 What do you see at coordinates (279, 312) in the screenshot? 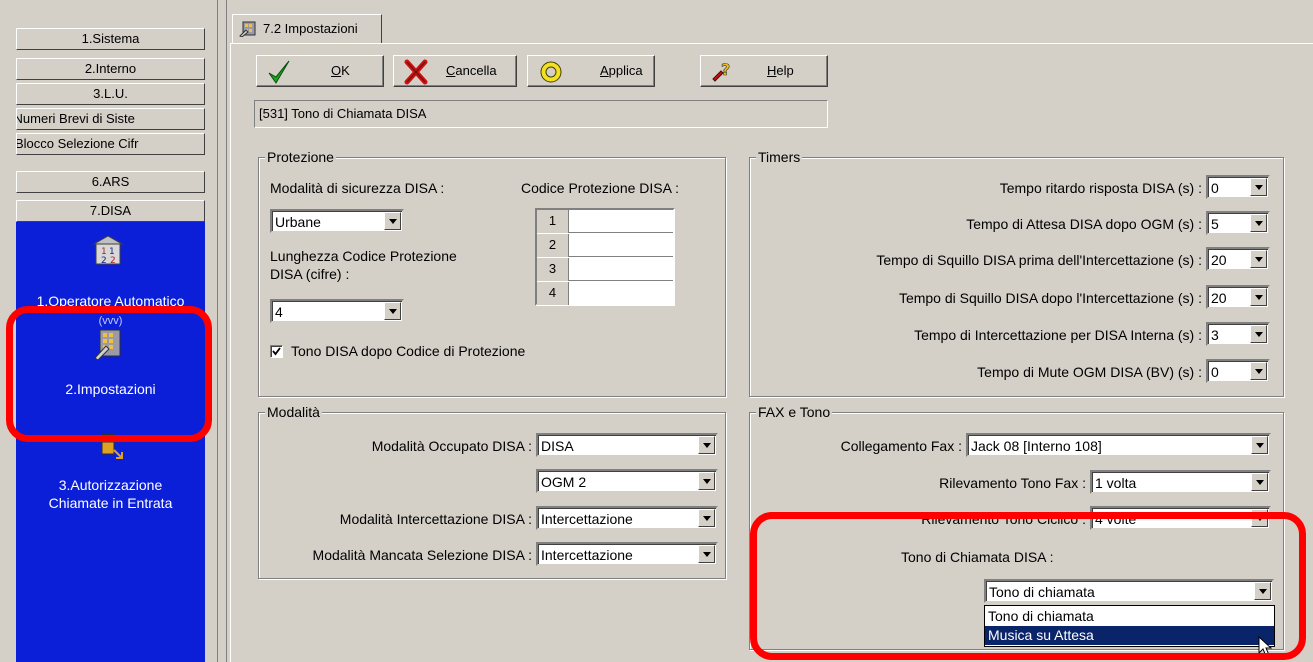
I see `select-value: 4` at bounding box center [279, 312].